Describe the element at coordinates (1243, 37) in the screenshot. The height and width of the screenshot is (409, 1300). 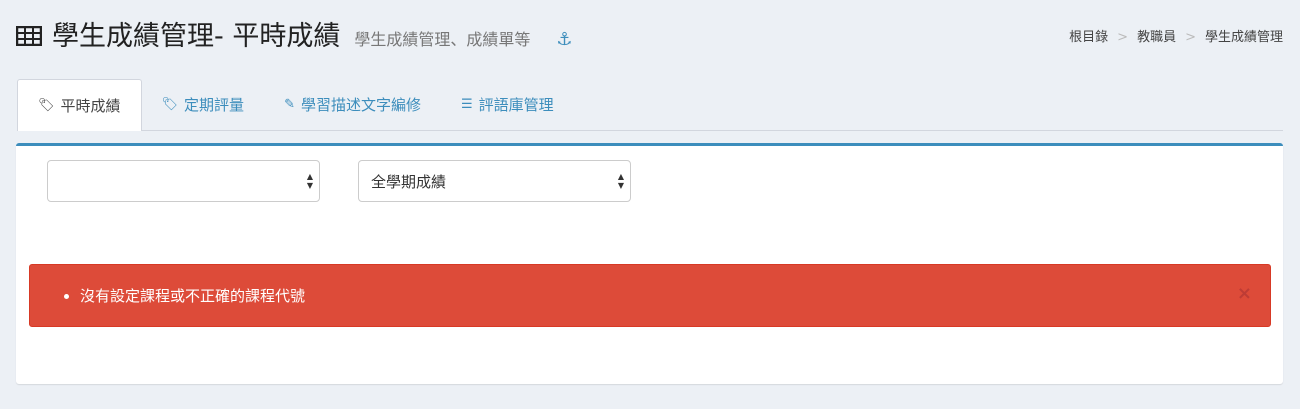
I see `breadcrumb-current: 學生成績管理` at that location.